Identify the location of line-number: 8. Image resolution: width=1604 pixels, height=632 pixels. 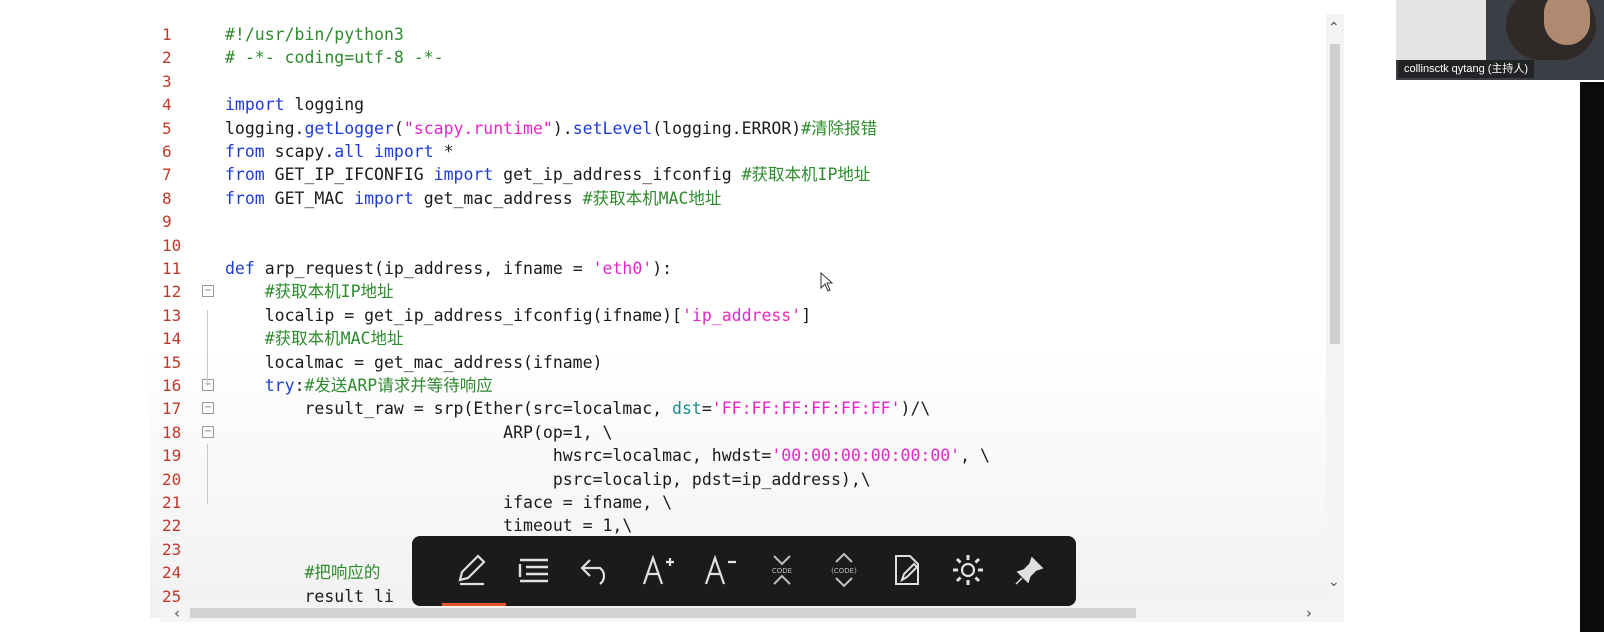
(167, 198).